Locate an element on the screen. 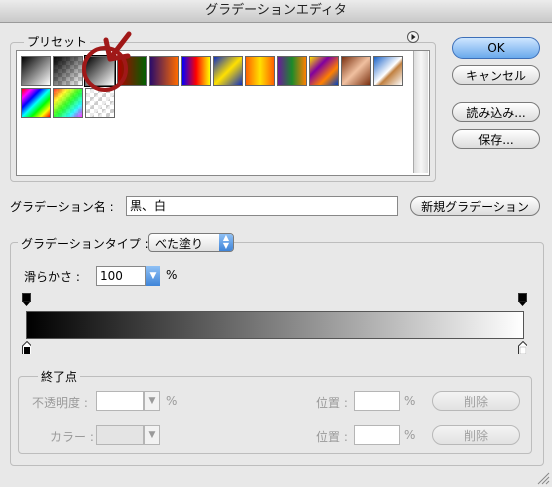 The image size is (552, 487). color-delete-button: 削除 is located at coordinates (476, 435).